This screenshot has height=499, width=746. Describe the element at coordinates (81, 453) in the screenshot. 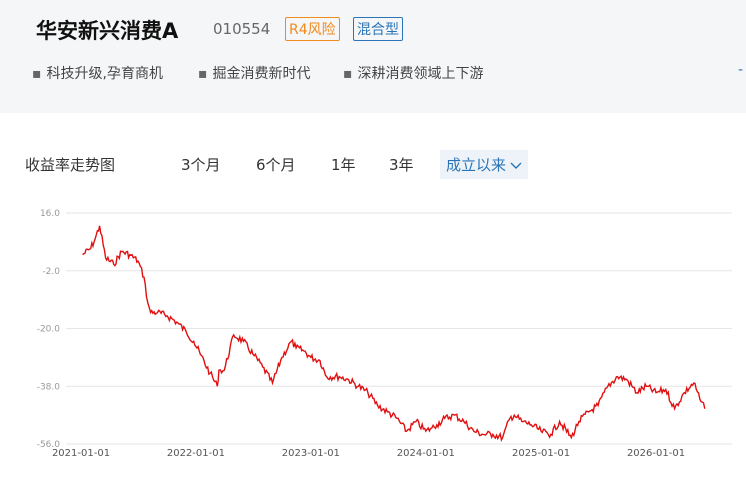

I see `x-tick-label: 2021-01-01` at that location.